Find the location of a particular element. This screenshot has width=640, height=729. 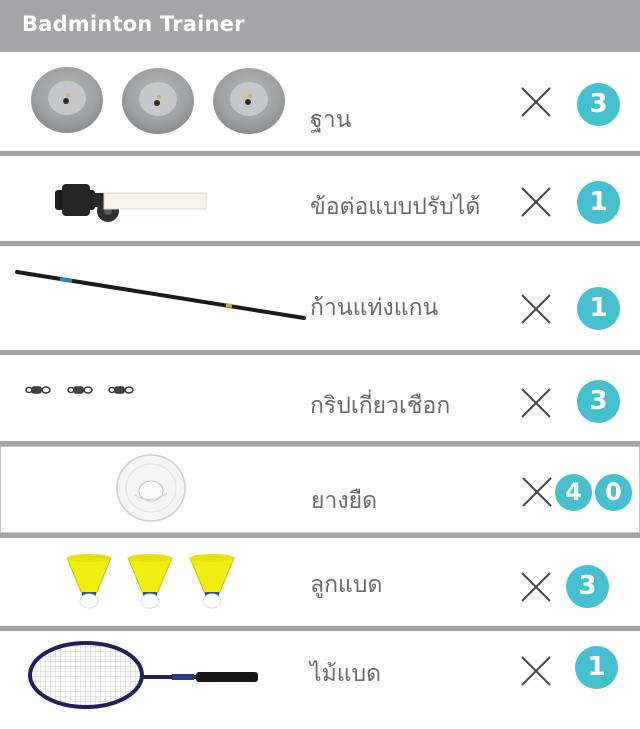

item-name: ข้อต่อแบบปรับได้ is located at coordinates (395, 207).